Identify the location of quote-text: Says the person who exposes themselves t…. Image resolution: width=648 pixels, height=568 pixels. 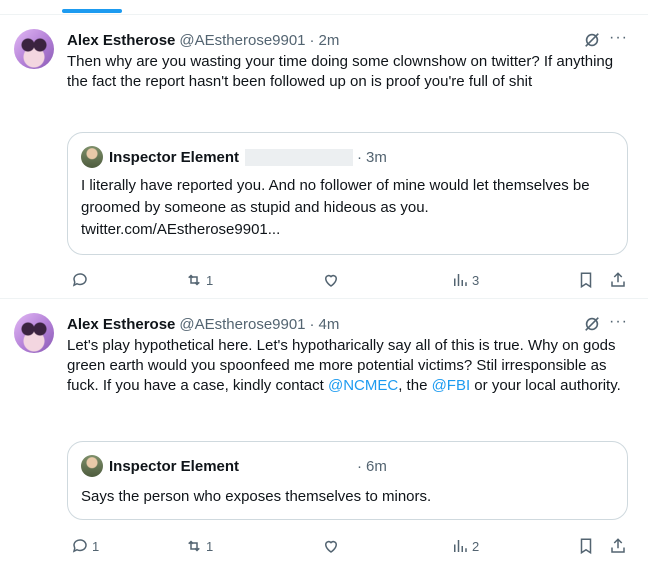
(256, 496).